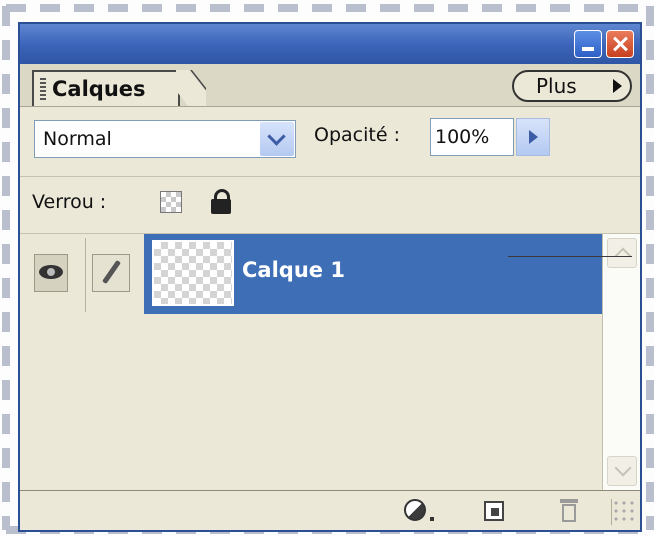 The width and height of the screenshot is (654, 536). Describe the element at coordinates (193, 273) in the screenshot. I see `layer-thumbnail` at that location.